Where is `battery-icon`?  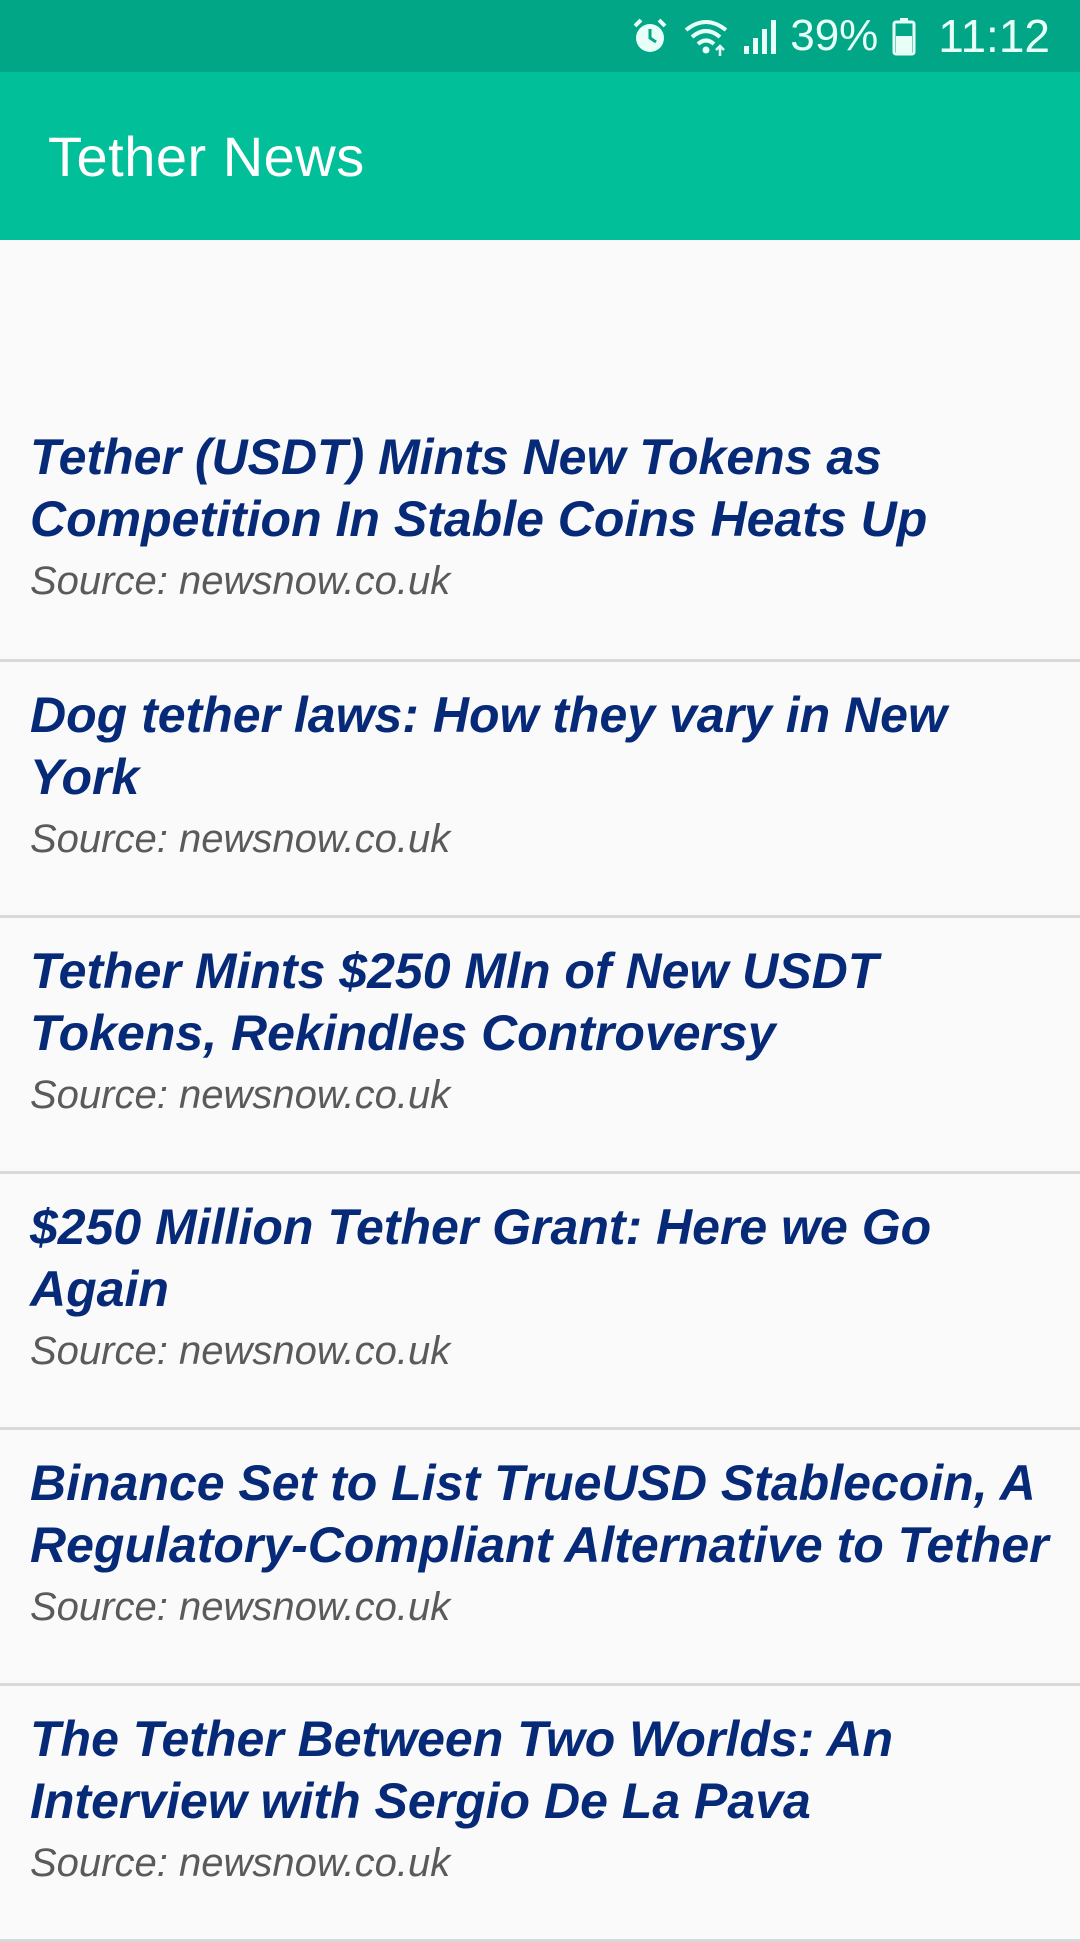
battery-icon is located at coordinates (904, 36).